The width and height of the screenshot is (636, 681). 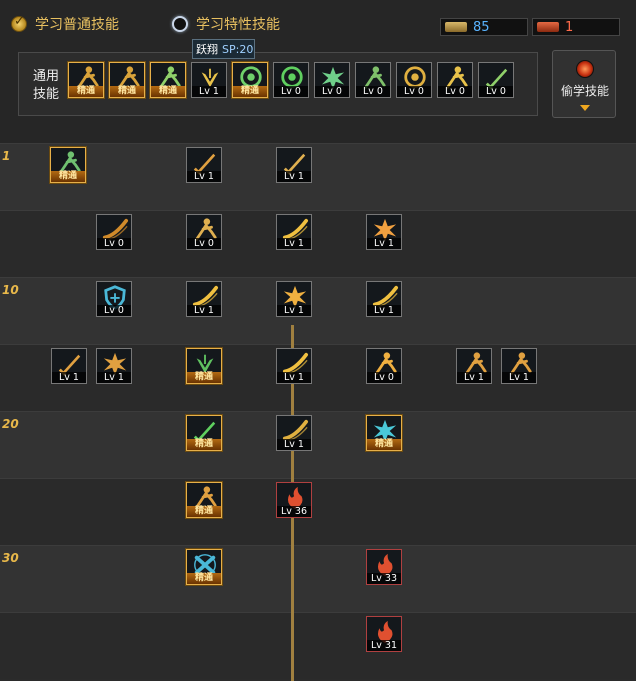 I want to click on sp-value: 85, so click(x=481, y=27).